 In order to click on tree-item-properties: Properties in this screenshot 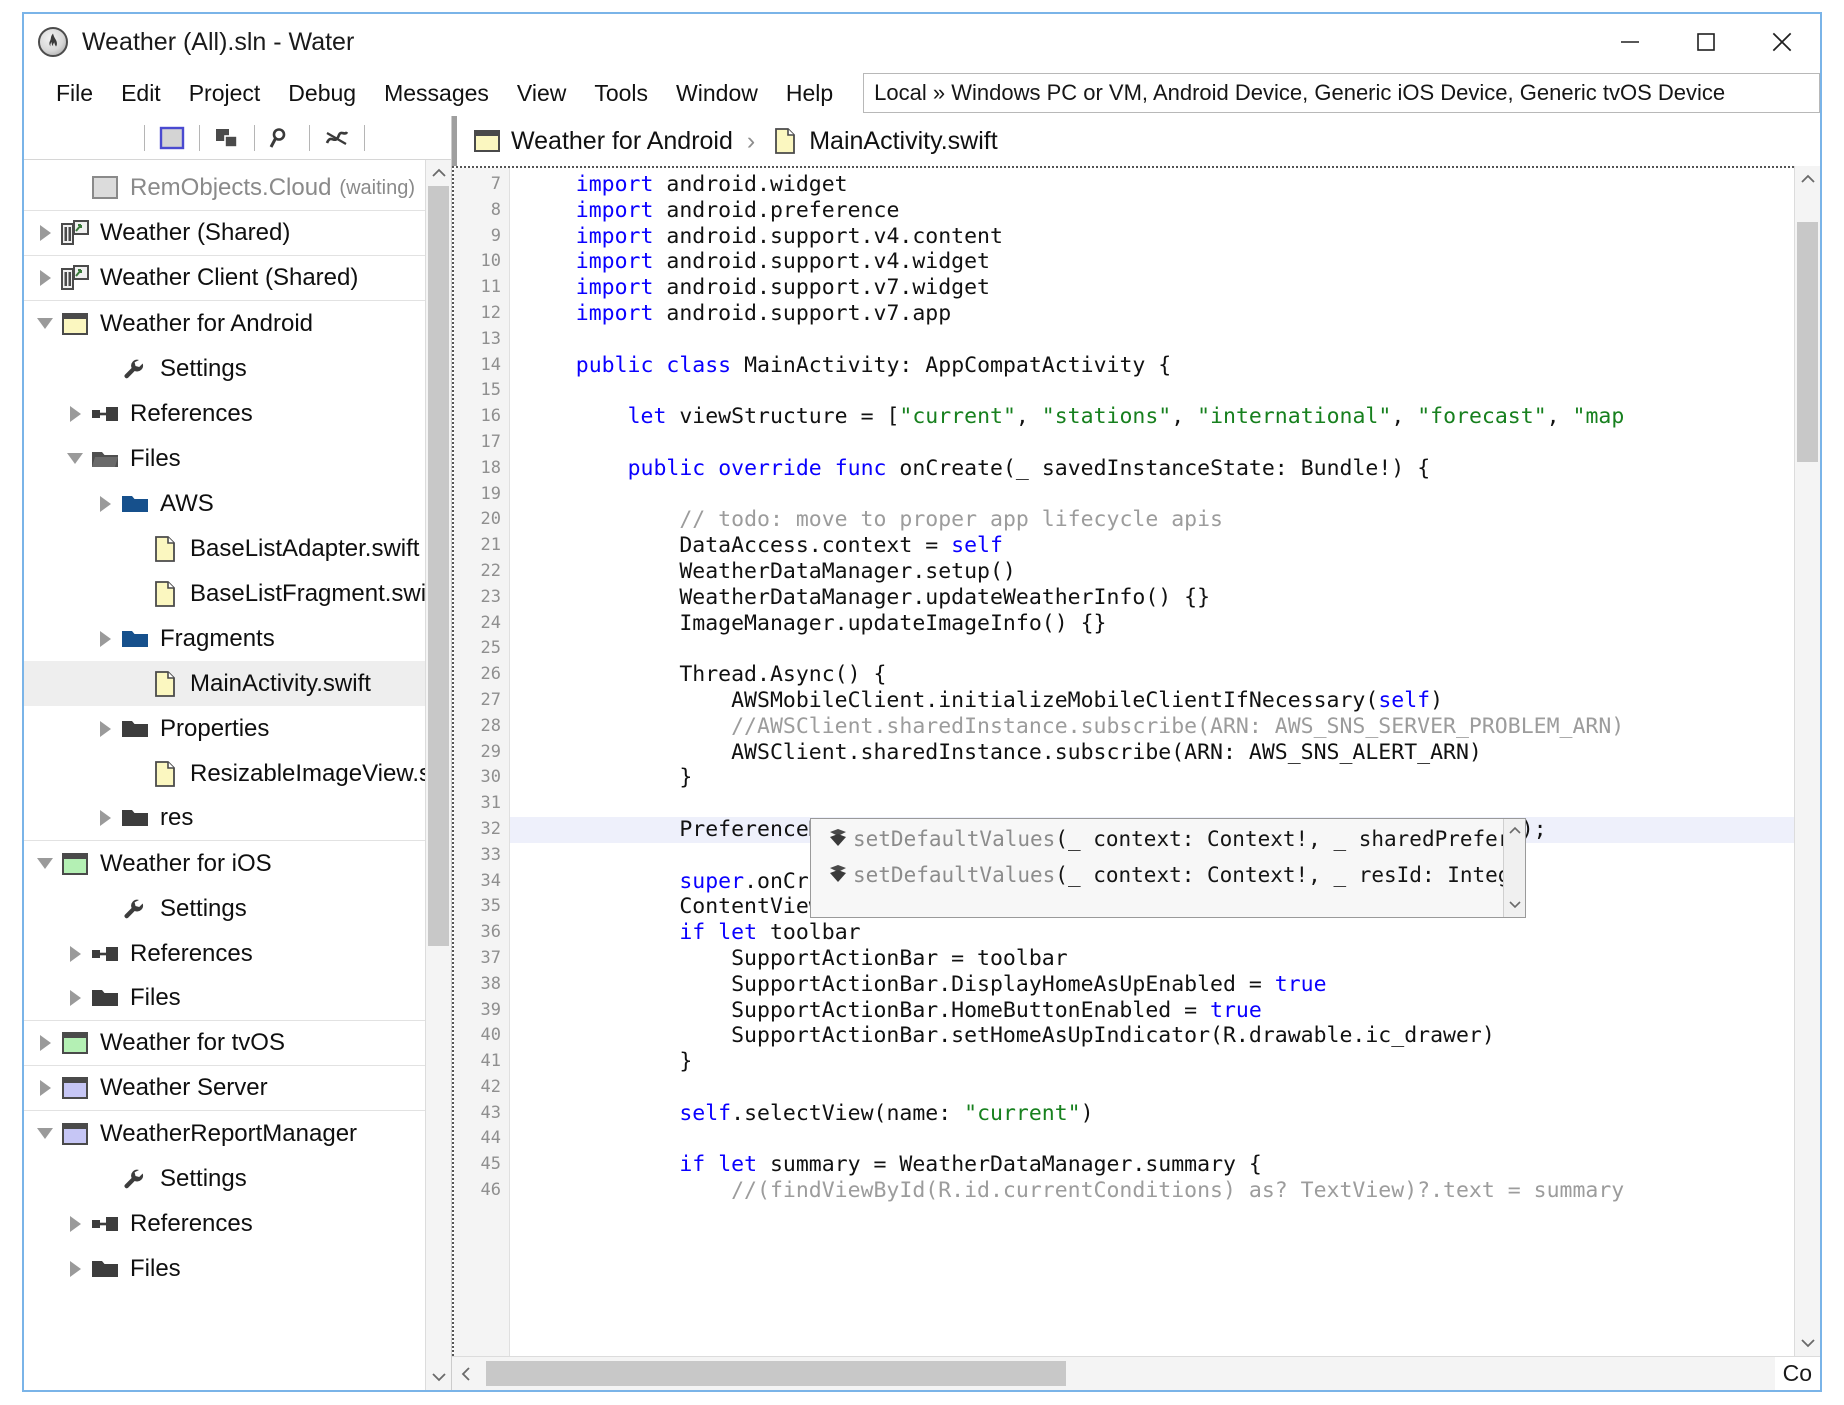, I will do `click(224, 728)`.